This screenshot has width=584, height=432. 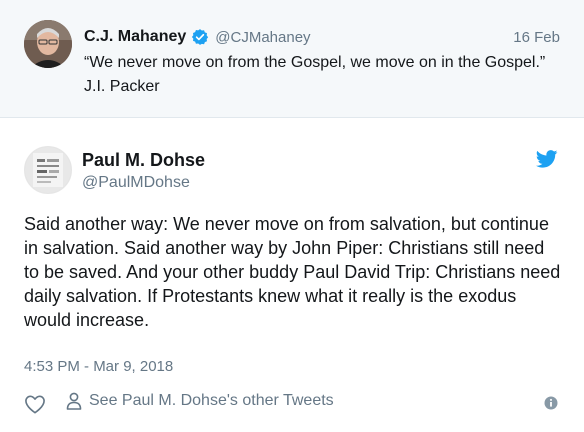 I want to click on quoted-author-handle: @CJMahaney, so click(x=262, y=37).